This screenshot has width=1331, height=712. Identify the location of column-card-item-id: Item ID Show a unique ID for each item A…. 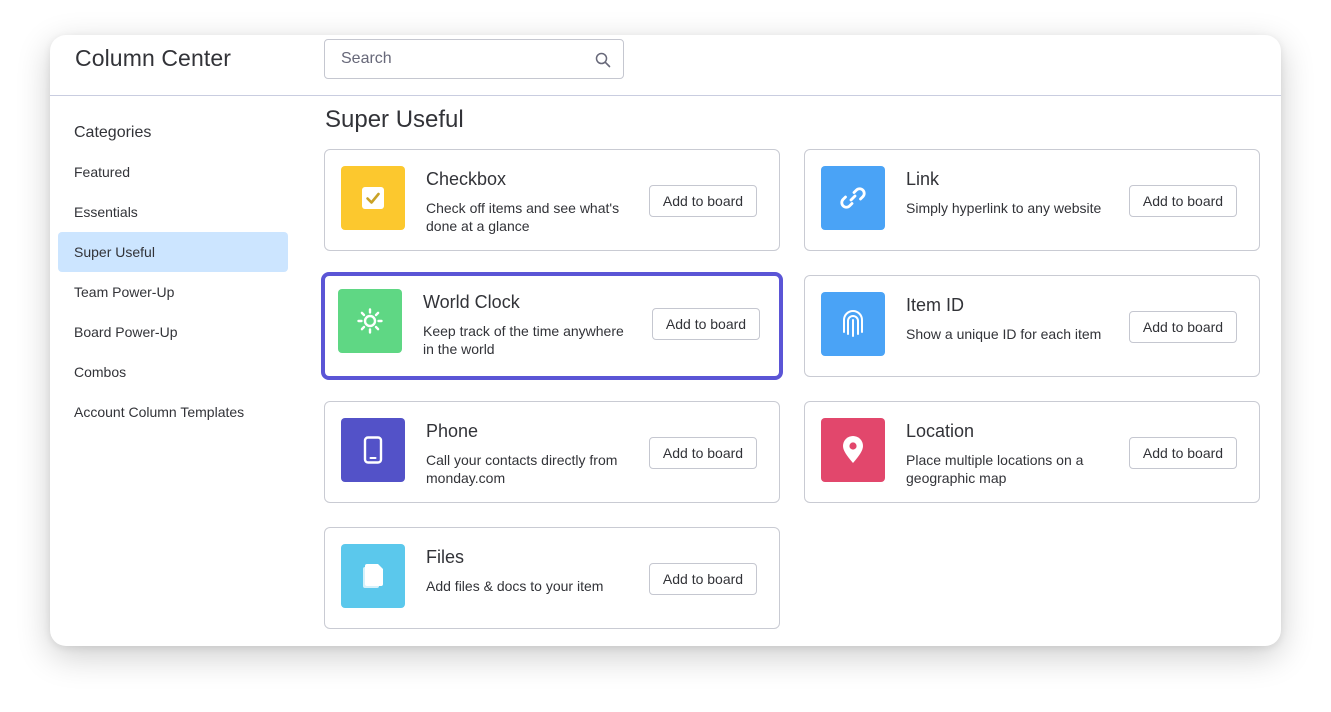
(1032, 326).